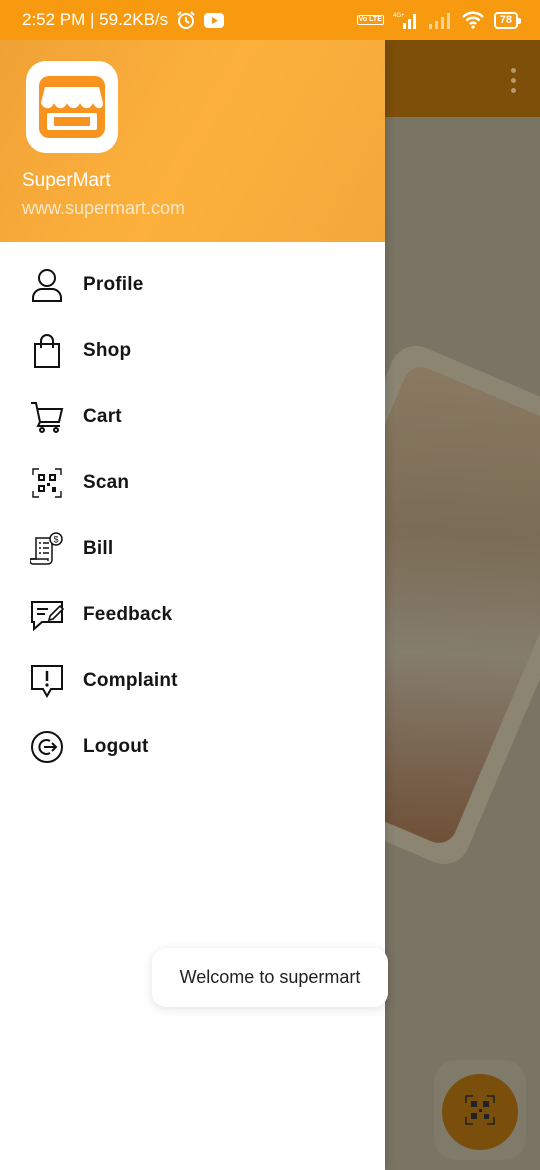 The width and height of the screenshot is (540, 1170). What do you see at coordinates (66, 180) in the screenshot?
I see `app-name: SuperMart` at bounding box center [66, 180].